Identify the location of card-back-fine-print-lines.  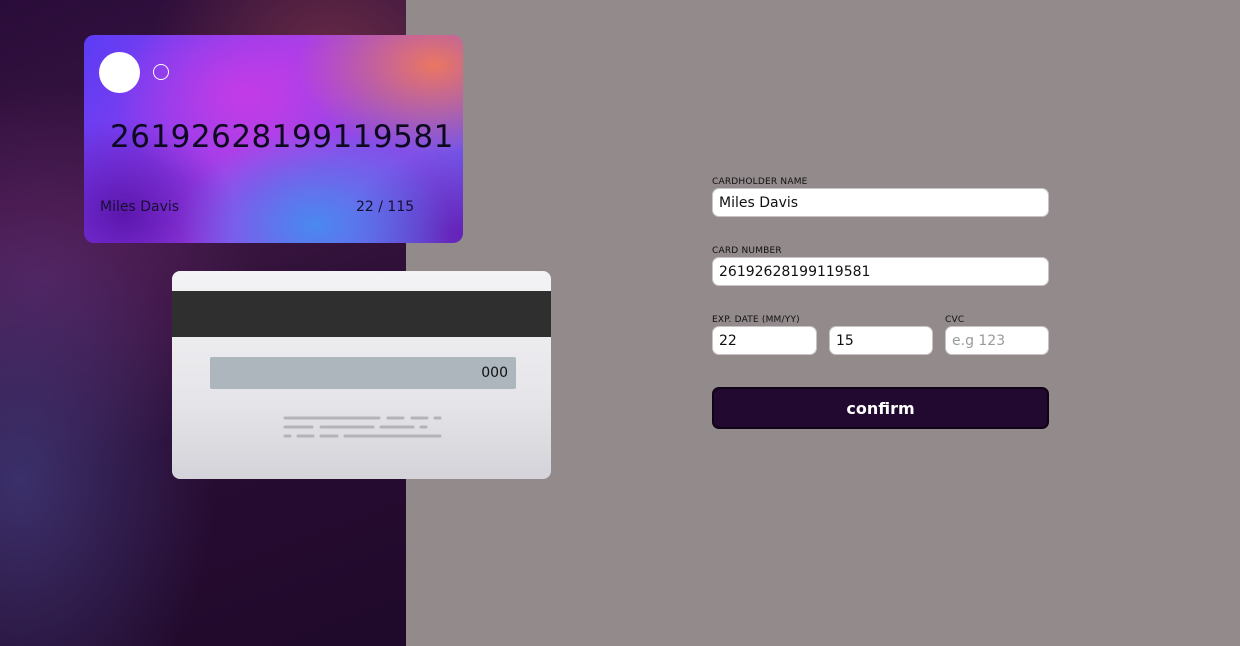
(362, 427).